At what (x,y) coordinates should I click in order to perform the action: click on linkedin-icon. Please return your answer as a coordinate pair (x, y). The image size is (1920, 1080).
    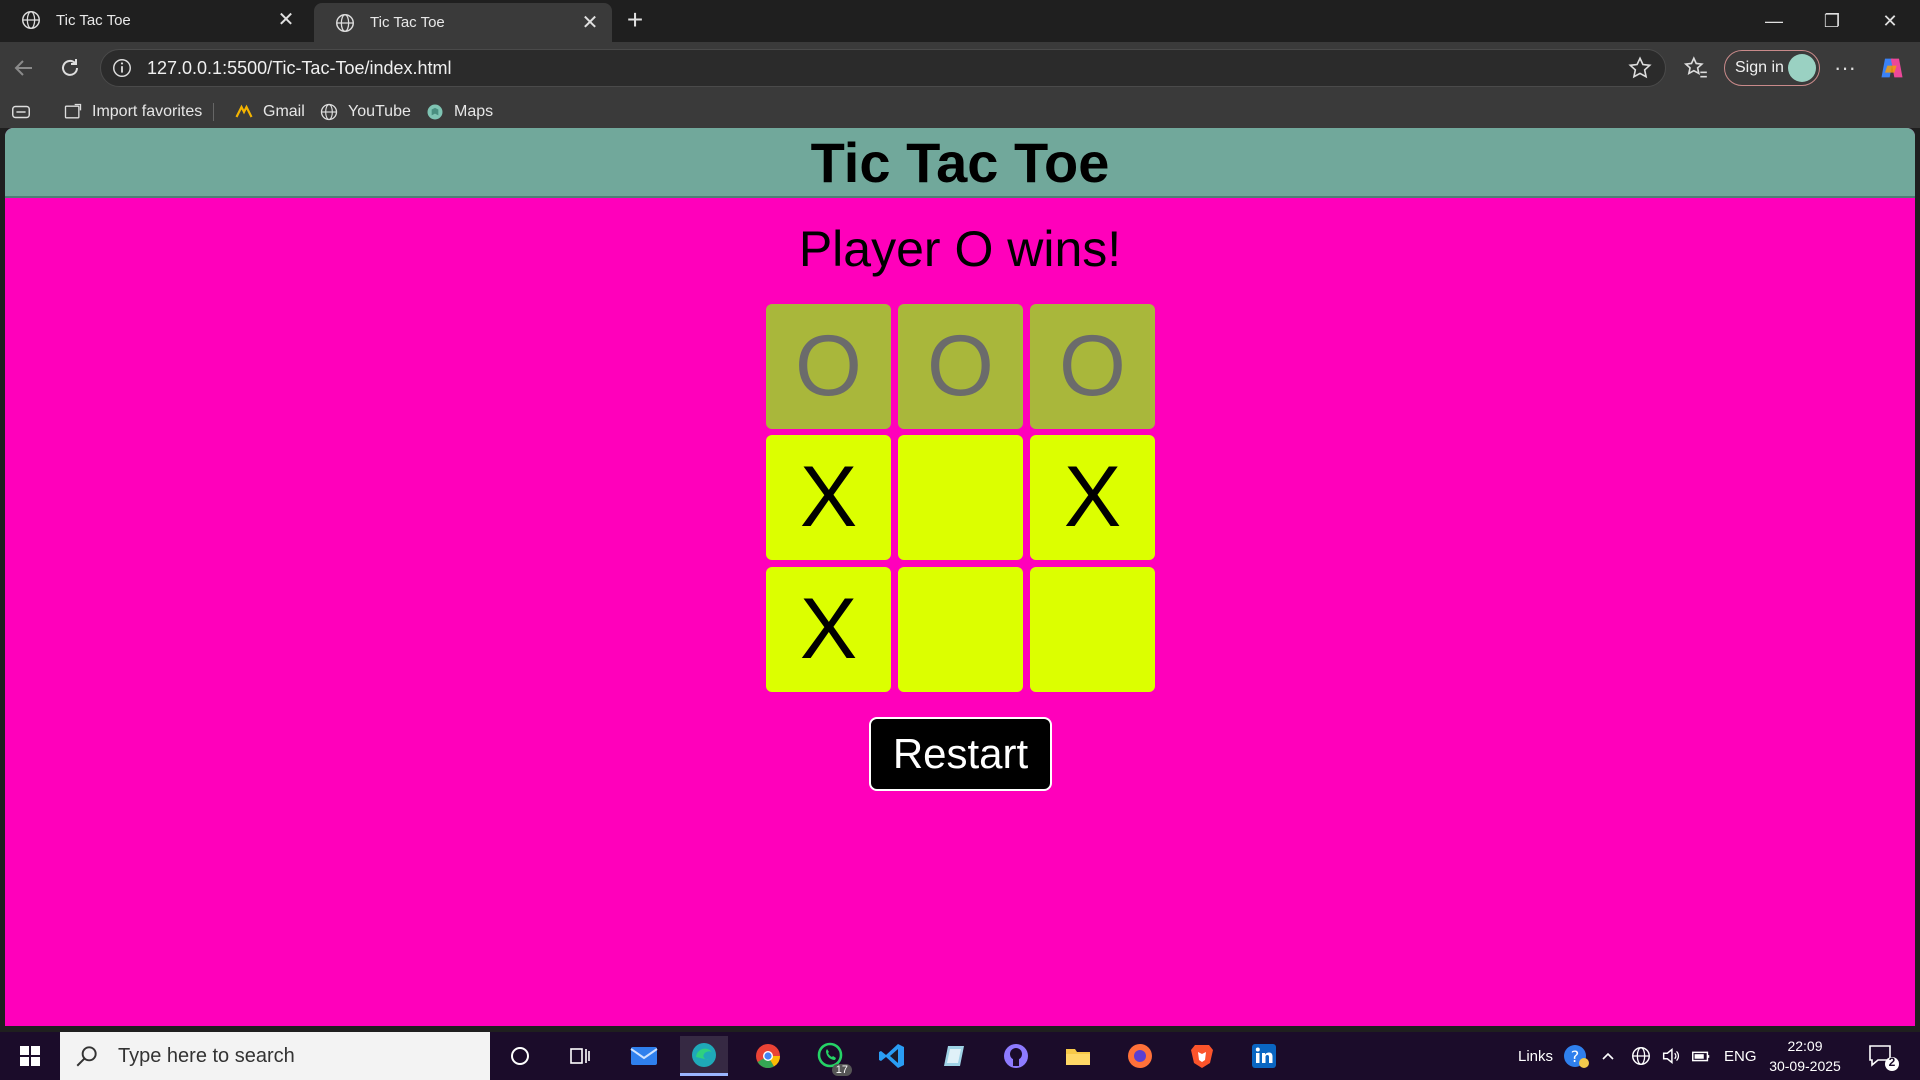
    Looking at the image, I should click on (1264, 1056).